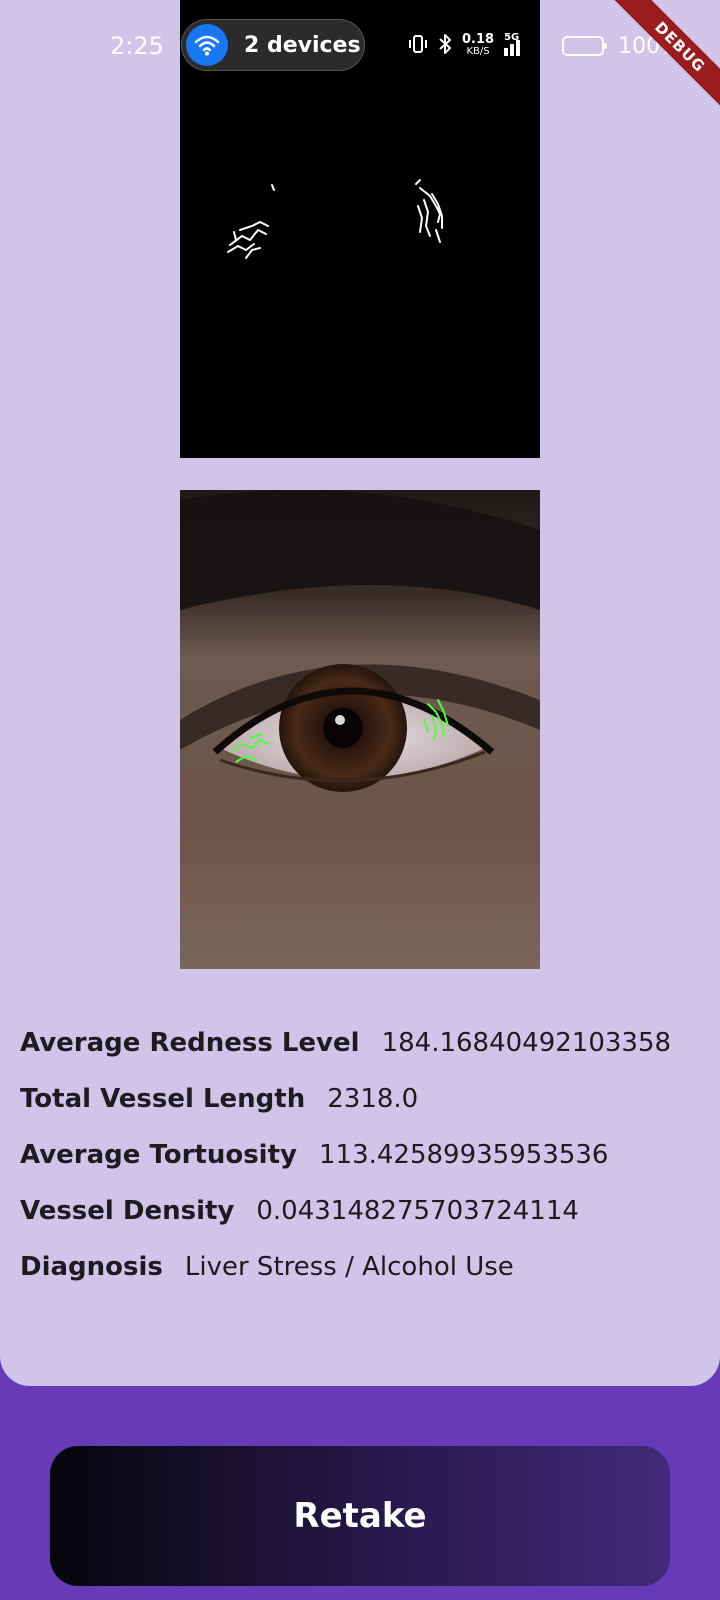 The width and height of the screenshot is (720, 1600). What do you see at coordinates (302, 45) in the screenshot?
I see `connection-label: 2 devices` at bounding box center [302, 45].